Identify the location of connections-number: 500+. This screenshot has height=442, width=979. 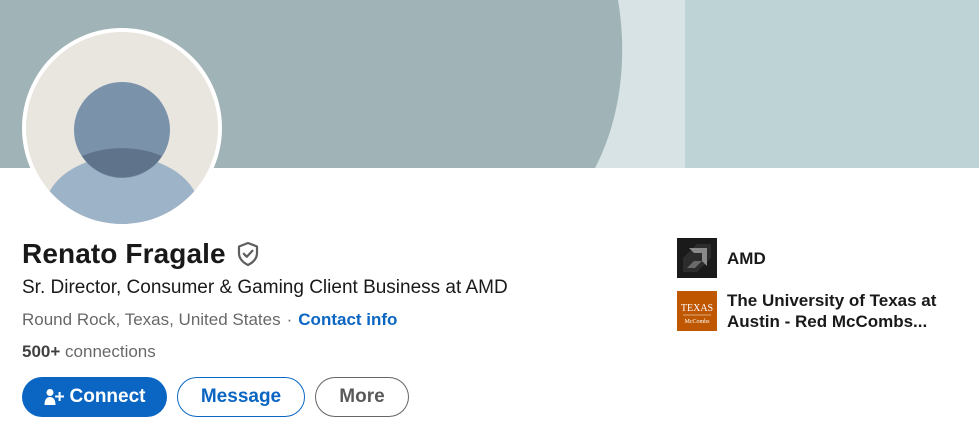
(41, 351).